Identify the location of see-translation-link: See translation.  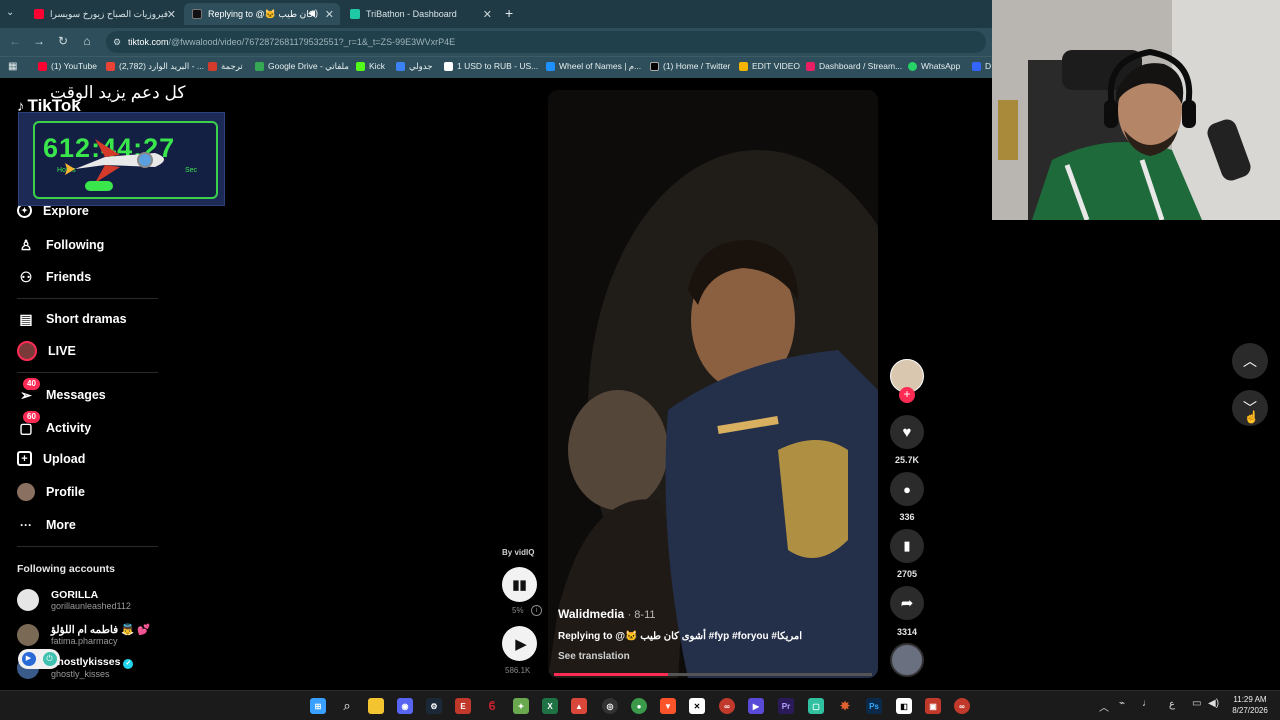
(594, 656).